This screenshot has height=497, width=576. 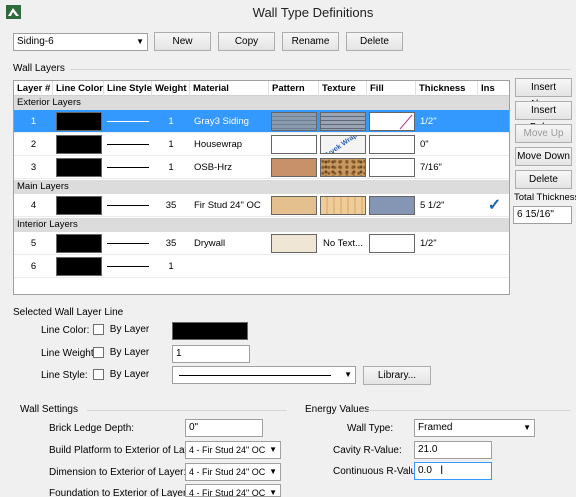 What do you see at coordinates (121, 352) in the screenshot?
I see `line-weight-by-layer: By Layer` at bounding box center [121, 352].